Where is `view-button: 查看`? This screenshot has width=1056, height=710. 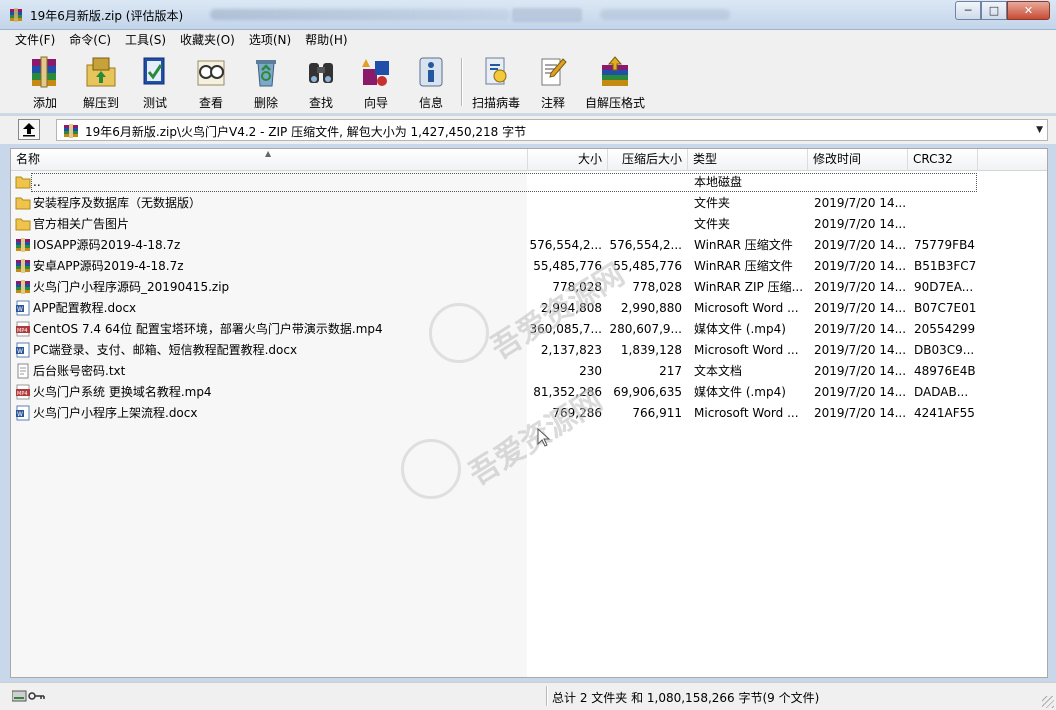
view-button: 查看 is located at coordinates (211, 82).